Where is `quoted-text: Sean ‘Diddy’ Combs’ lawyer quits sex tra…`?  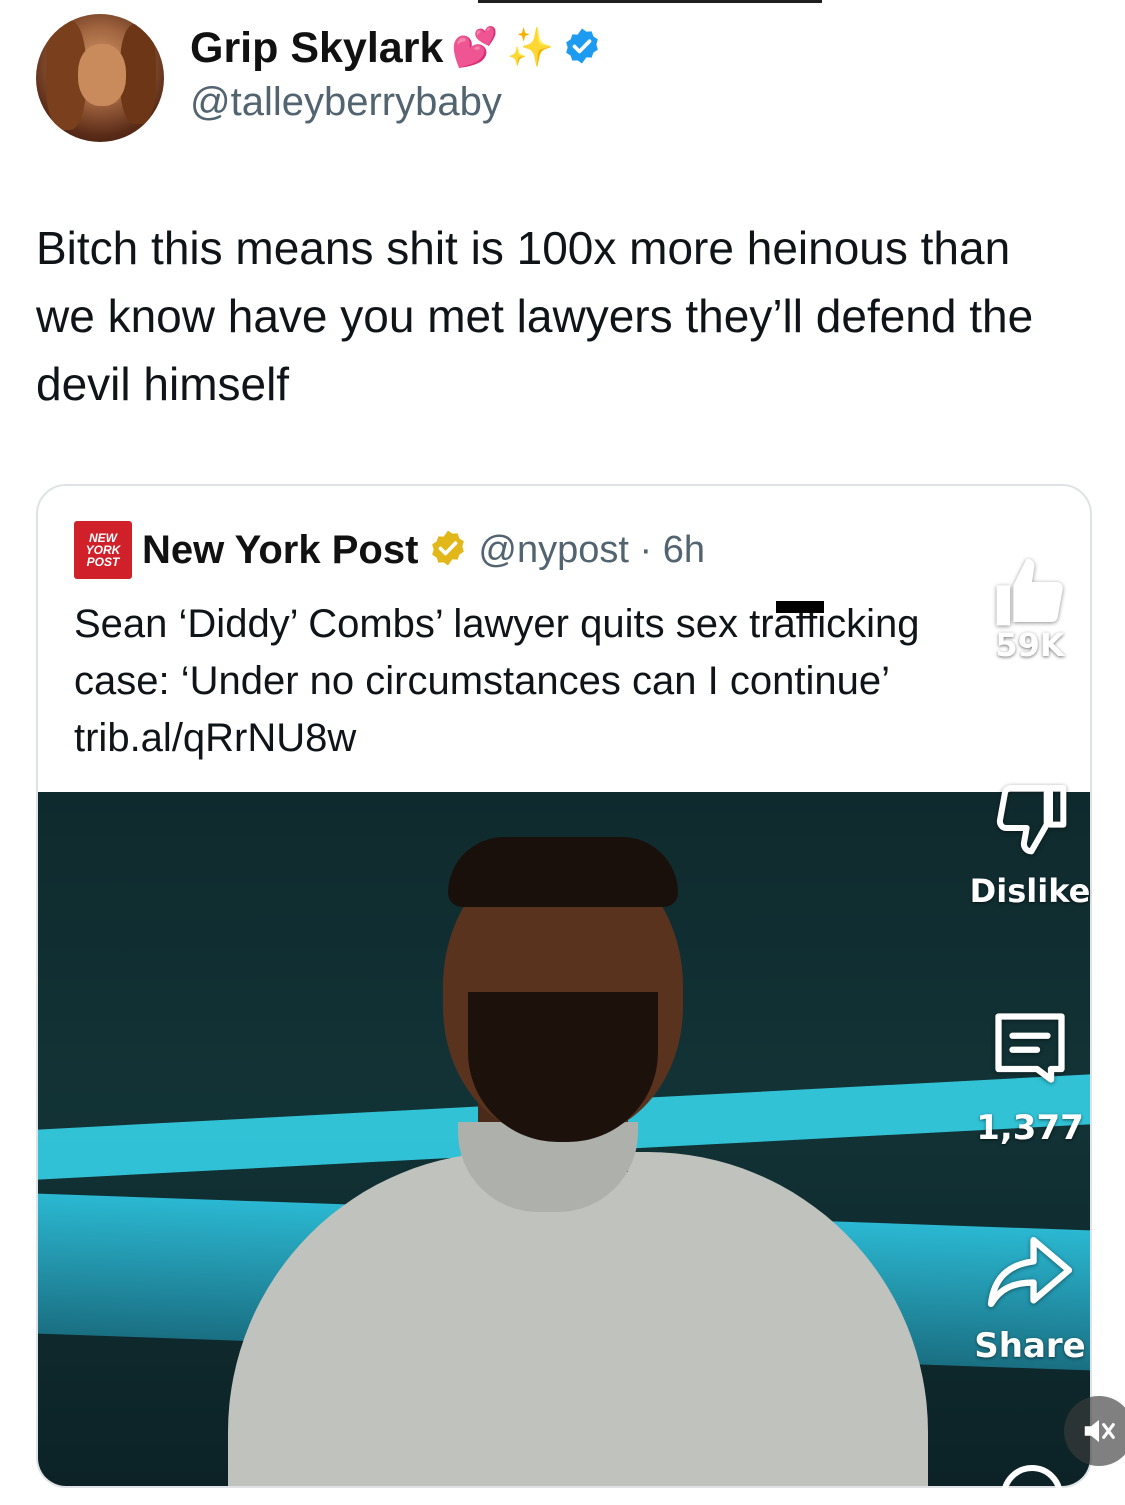
quoted-text: Sean ‘Diddy’ Combs’ lawyer quits sex tra… is located at coordinates (574, 681).